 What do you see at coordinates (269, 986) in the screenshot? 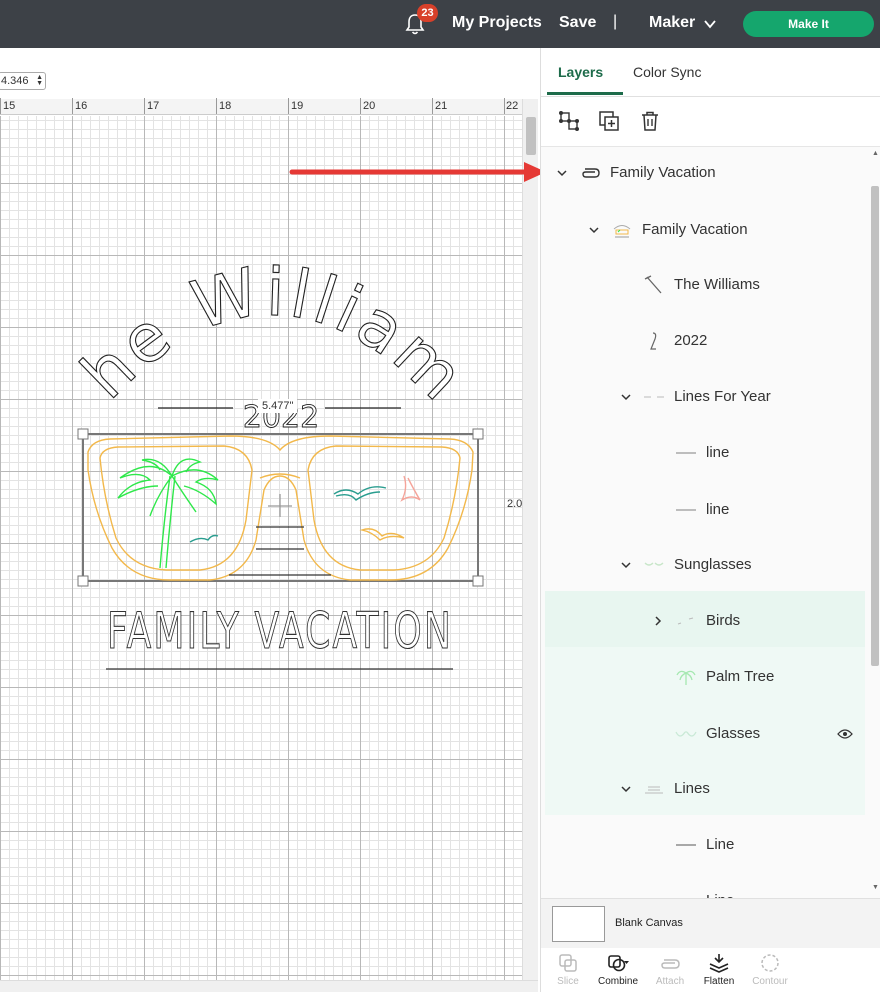
I see `canvas-horizontal-scrollbar` at bounding box center [269, 986].